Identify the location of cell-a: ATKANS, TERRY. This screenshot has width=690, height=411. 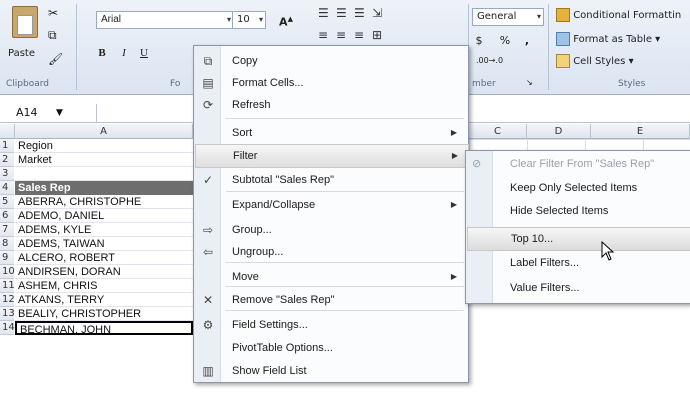
(104, 300).